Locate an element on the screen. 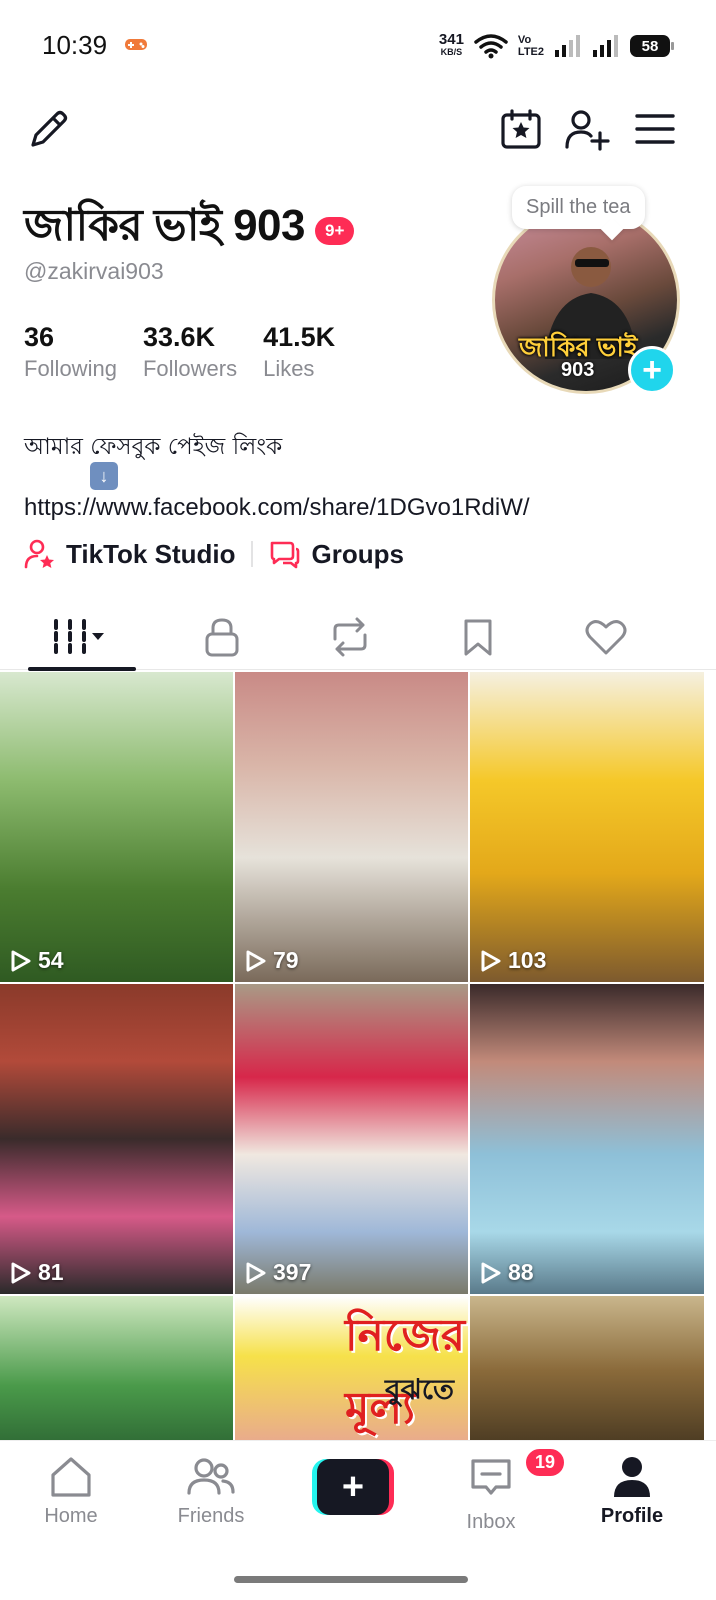  nav-inbox: 19 Inbox is located at coordinates (501, 1490).